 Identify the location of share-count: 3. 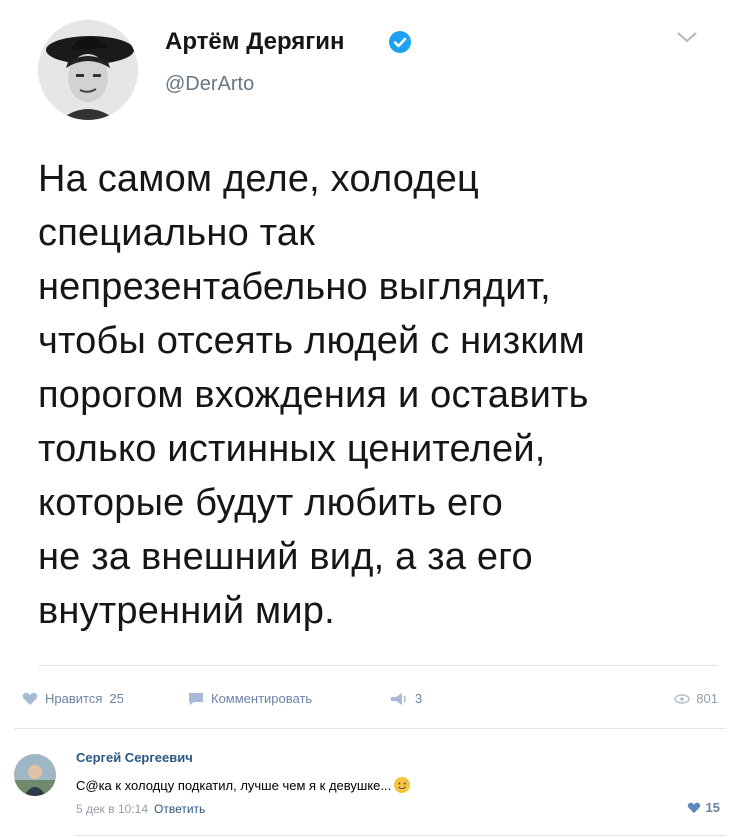
(419, 698).